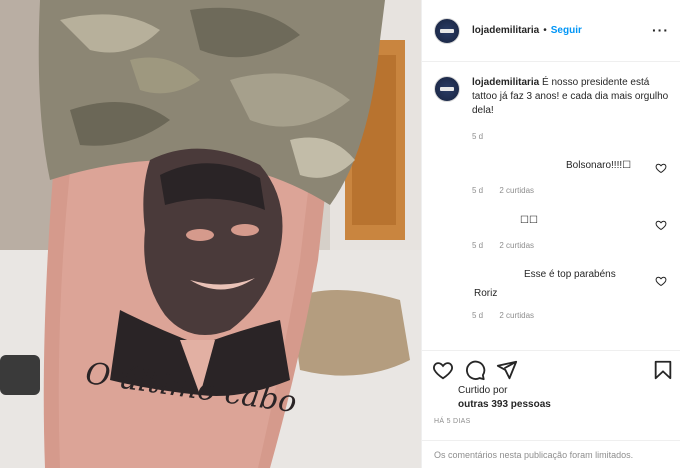 This screenshot has width=680, height=468. I want to click on comment-icon, so click(475, 370).